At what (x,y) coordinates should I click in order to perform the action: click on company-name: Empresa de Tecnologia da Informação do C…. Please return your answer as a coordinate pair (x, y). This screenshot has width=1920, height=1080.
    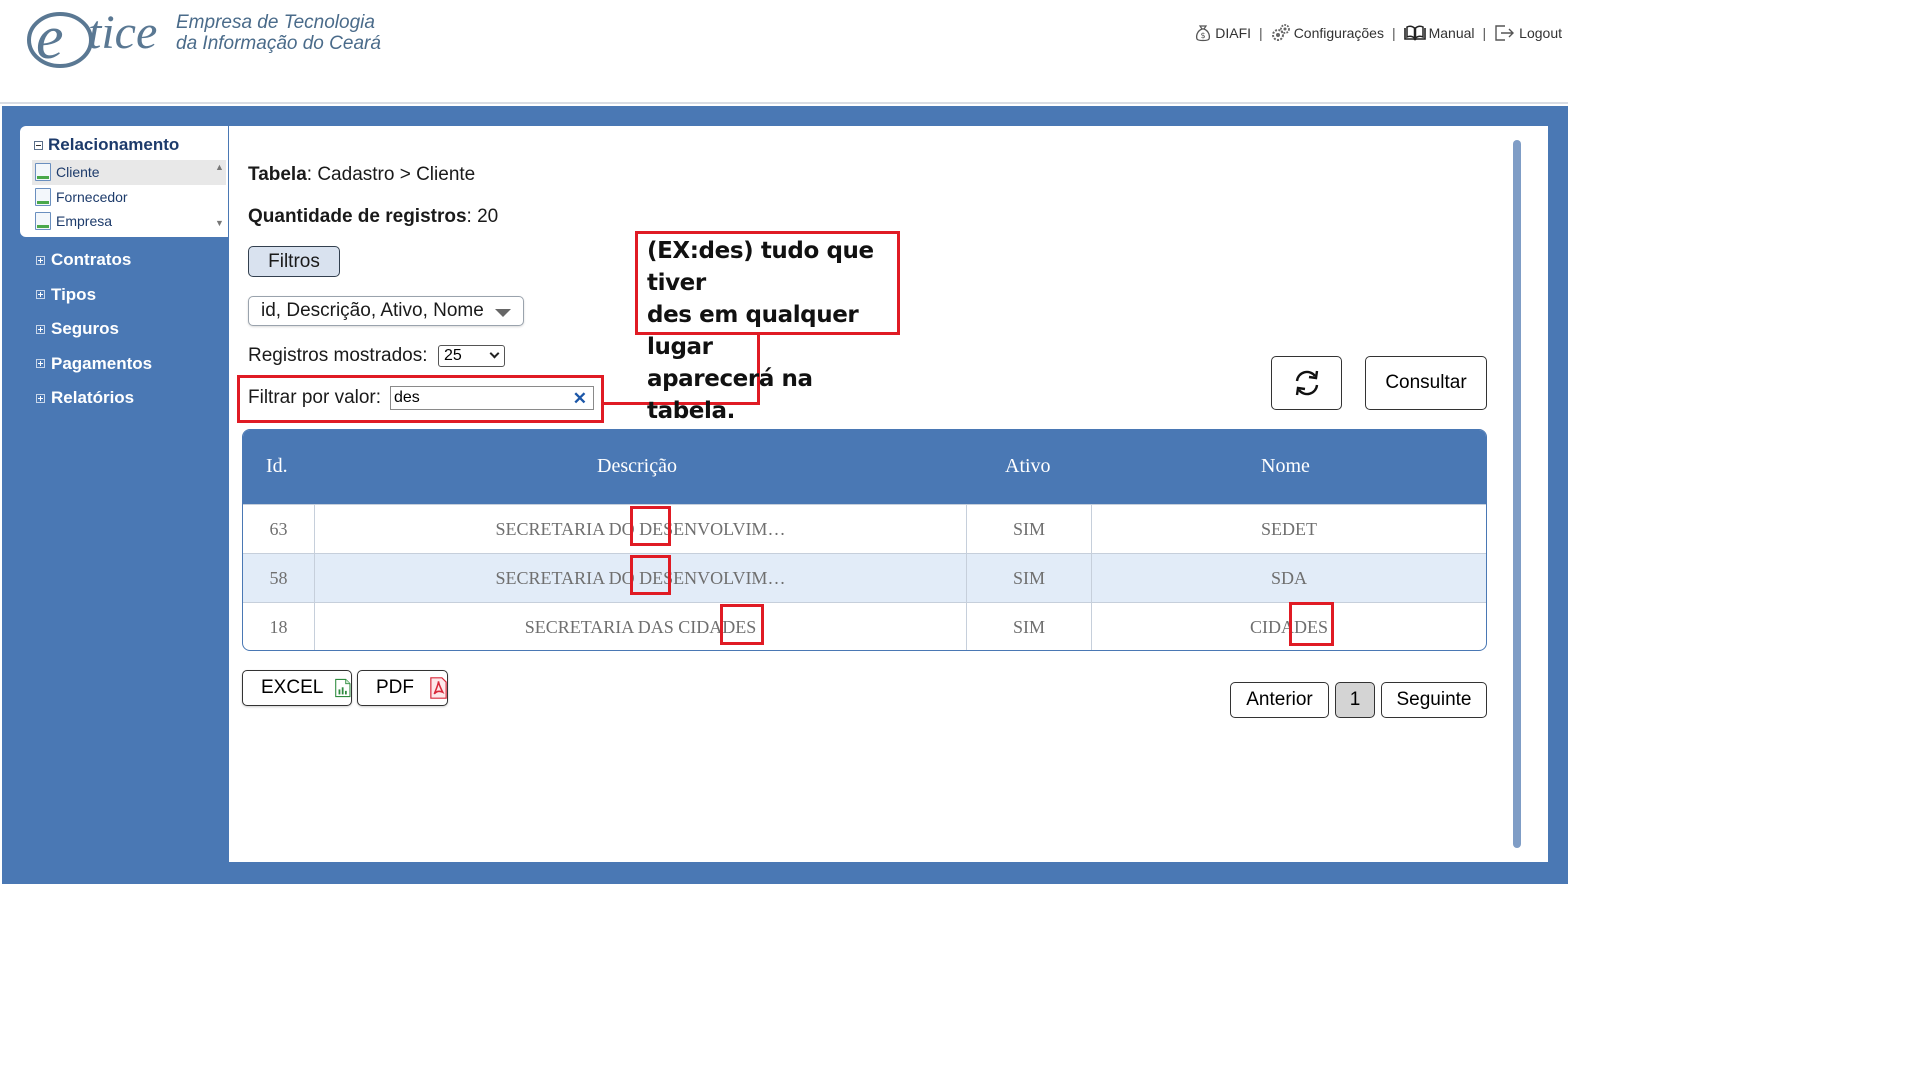
    Looking at the image, I should click on (278, 33).